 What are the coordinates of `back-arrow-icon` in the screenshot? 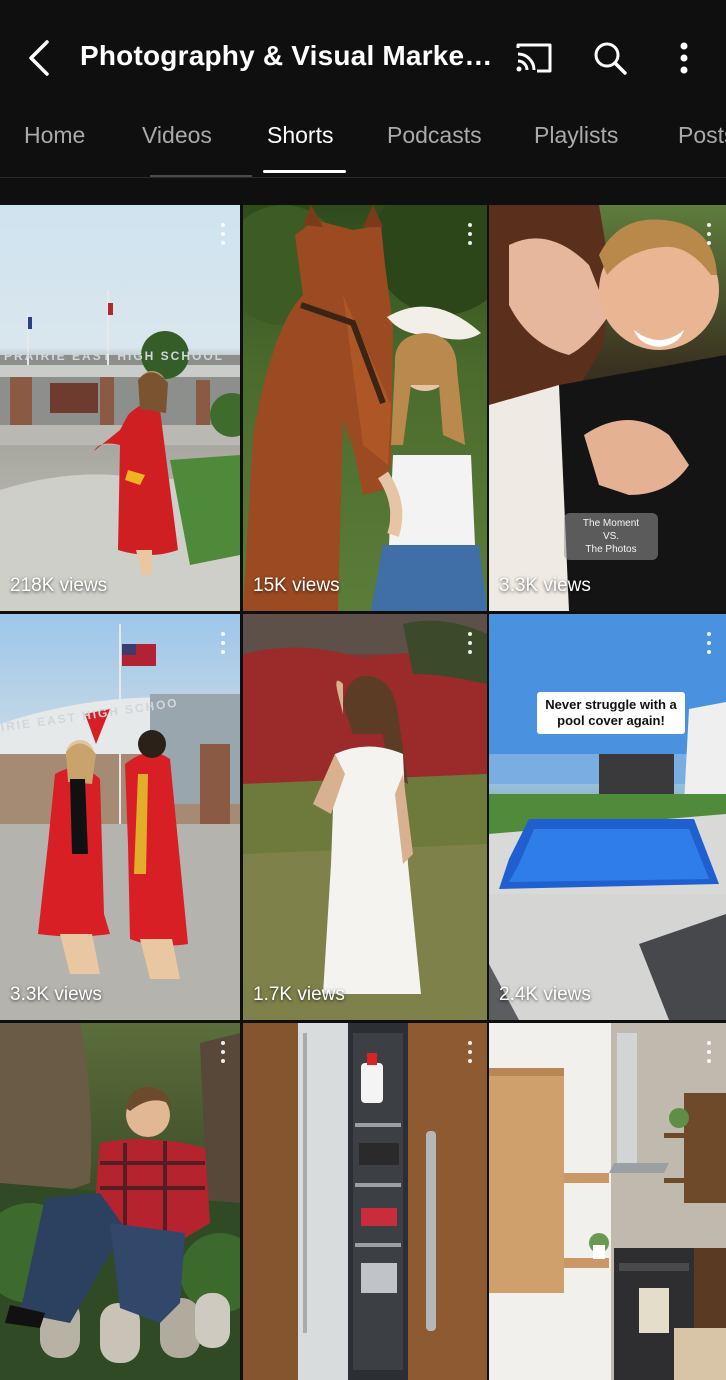 It's located at (38, 58).